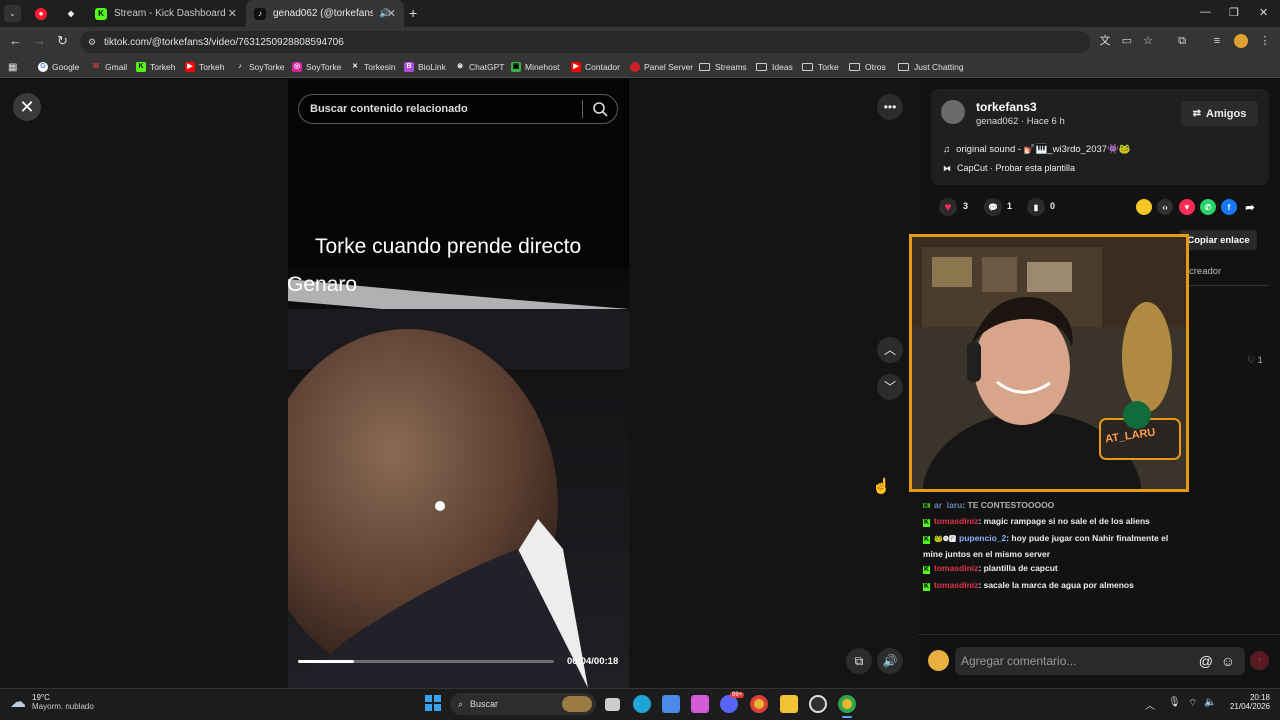 The height and width of the screenshot is (720, 1280). Describe the element at coordinates (156, 67) in the screenshot. I see `bookmark-torkeh-kick: K Torkeh` at that location.